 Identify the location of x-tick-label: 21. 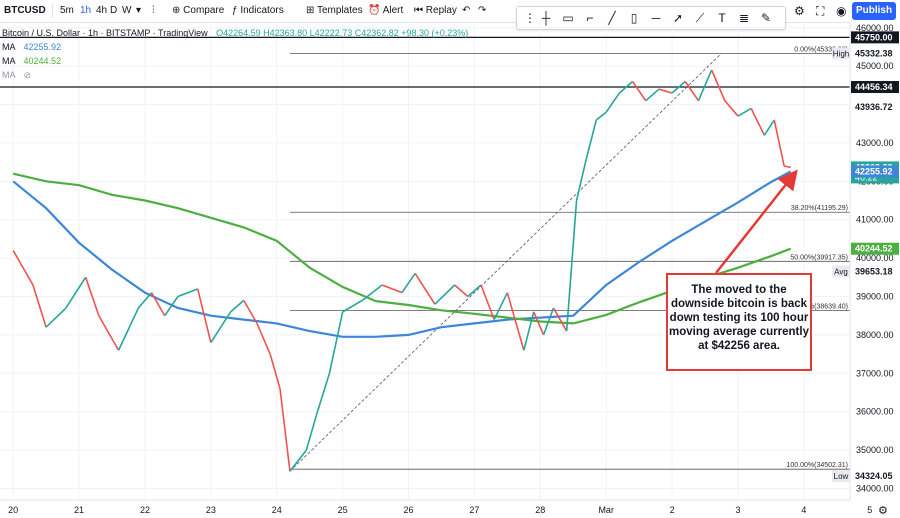
(79, 510).